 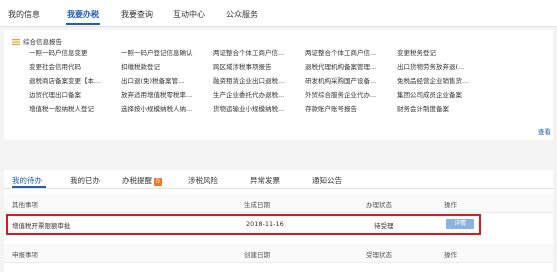 I want to click on report-title-text: 综合信息报告, so click(x=42, y=42).